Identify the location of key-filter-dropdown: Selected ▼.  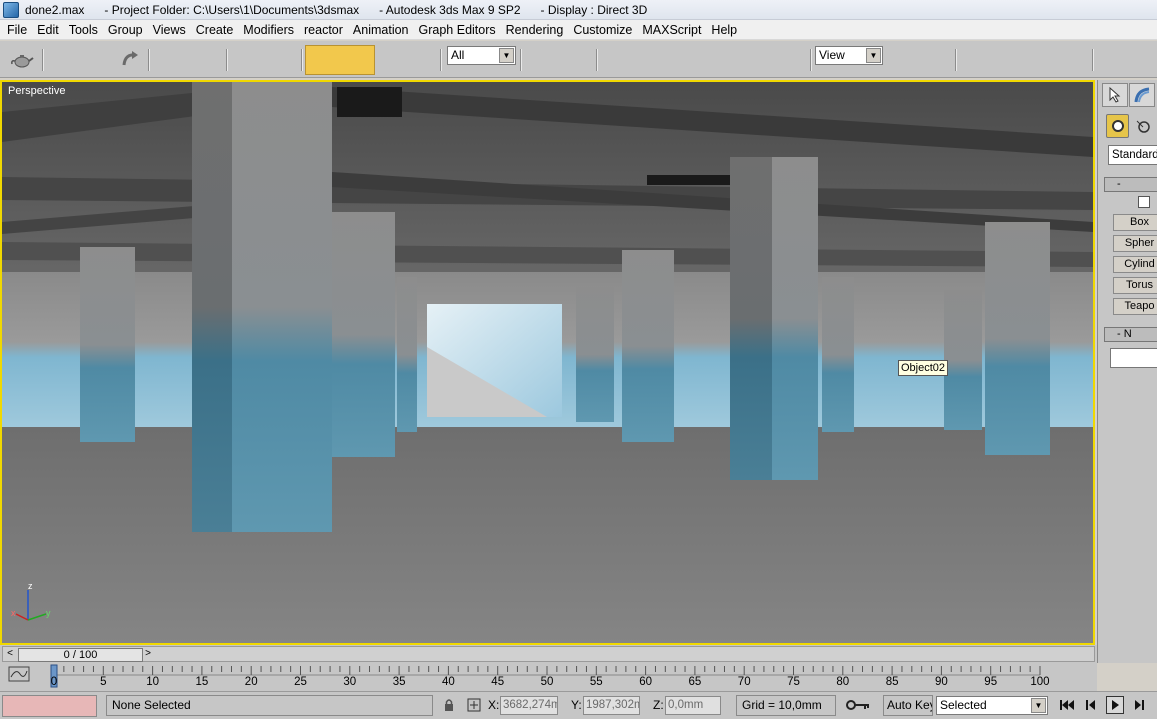
(992, 705).